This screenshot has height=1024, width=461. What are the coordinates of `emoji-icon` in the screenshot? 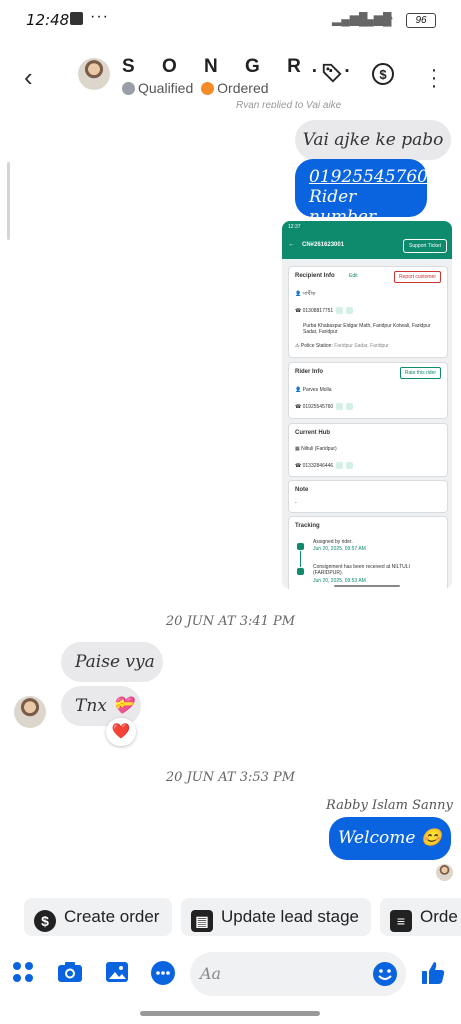 It's located at (385, 974).